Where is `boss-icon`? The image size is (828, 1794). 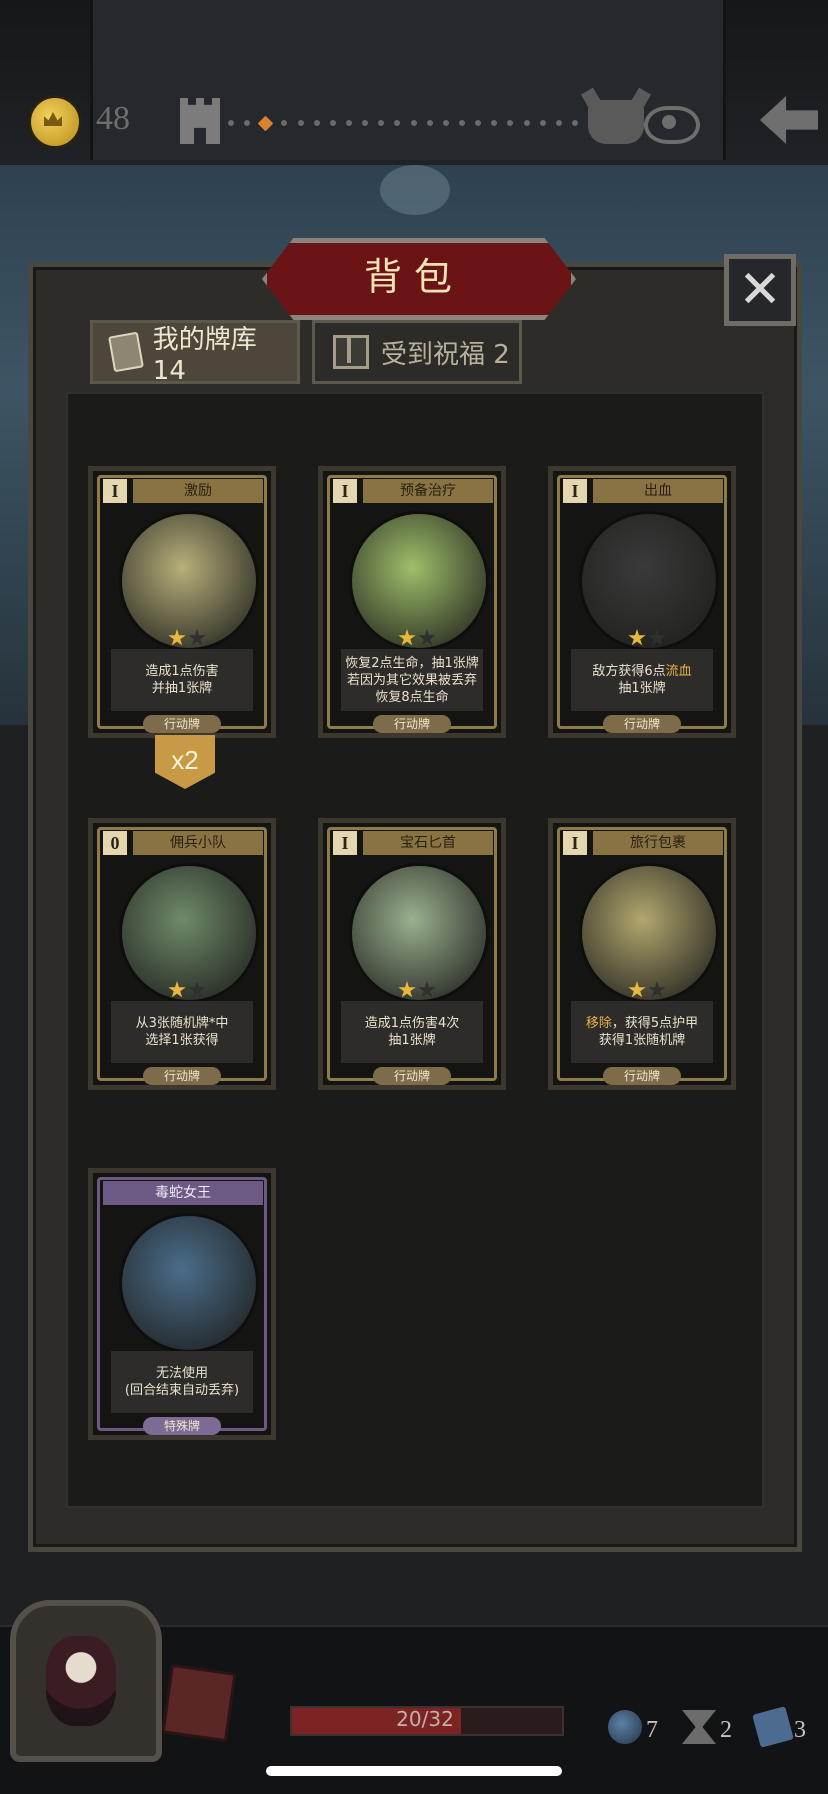
boss-icon is located at coordinates (616, 122).